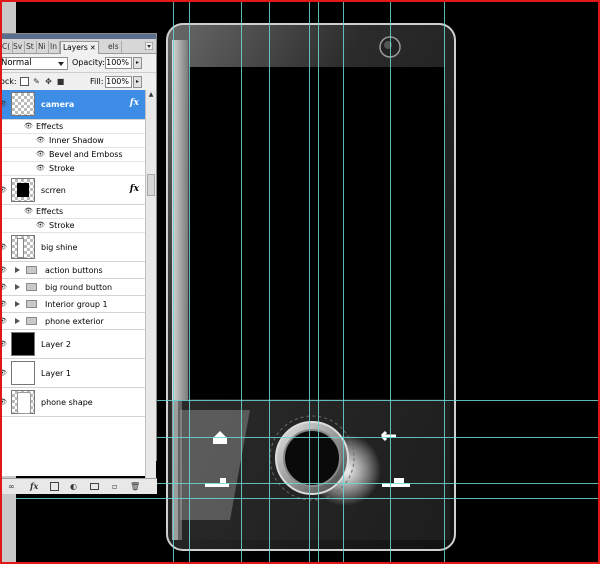 Image resolution: width=600 pixels, height=564 pixels. I want to click on layer-row-scrren: 👁 scrren fx, so click(72, 190).